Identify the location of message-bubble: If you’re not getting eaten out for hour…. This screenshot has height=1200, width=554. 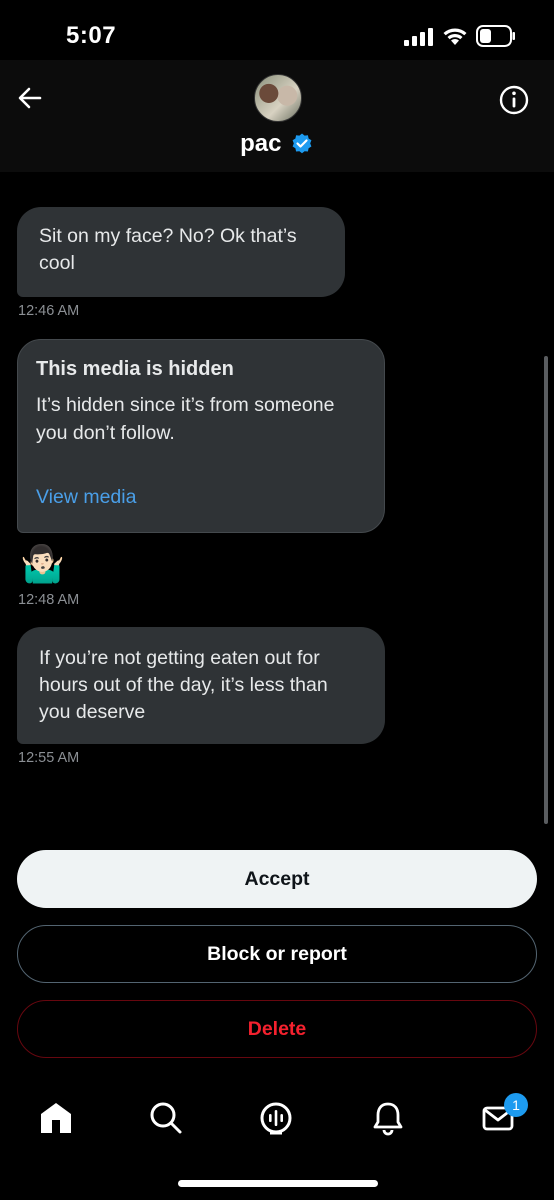
(201, 685).